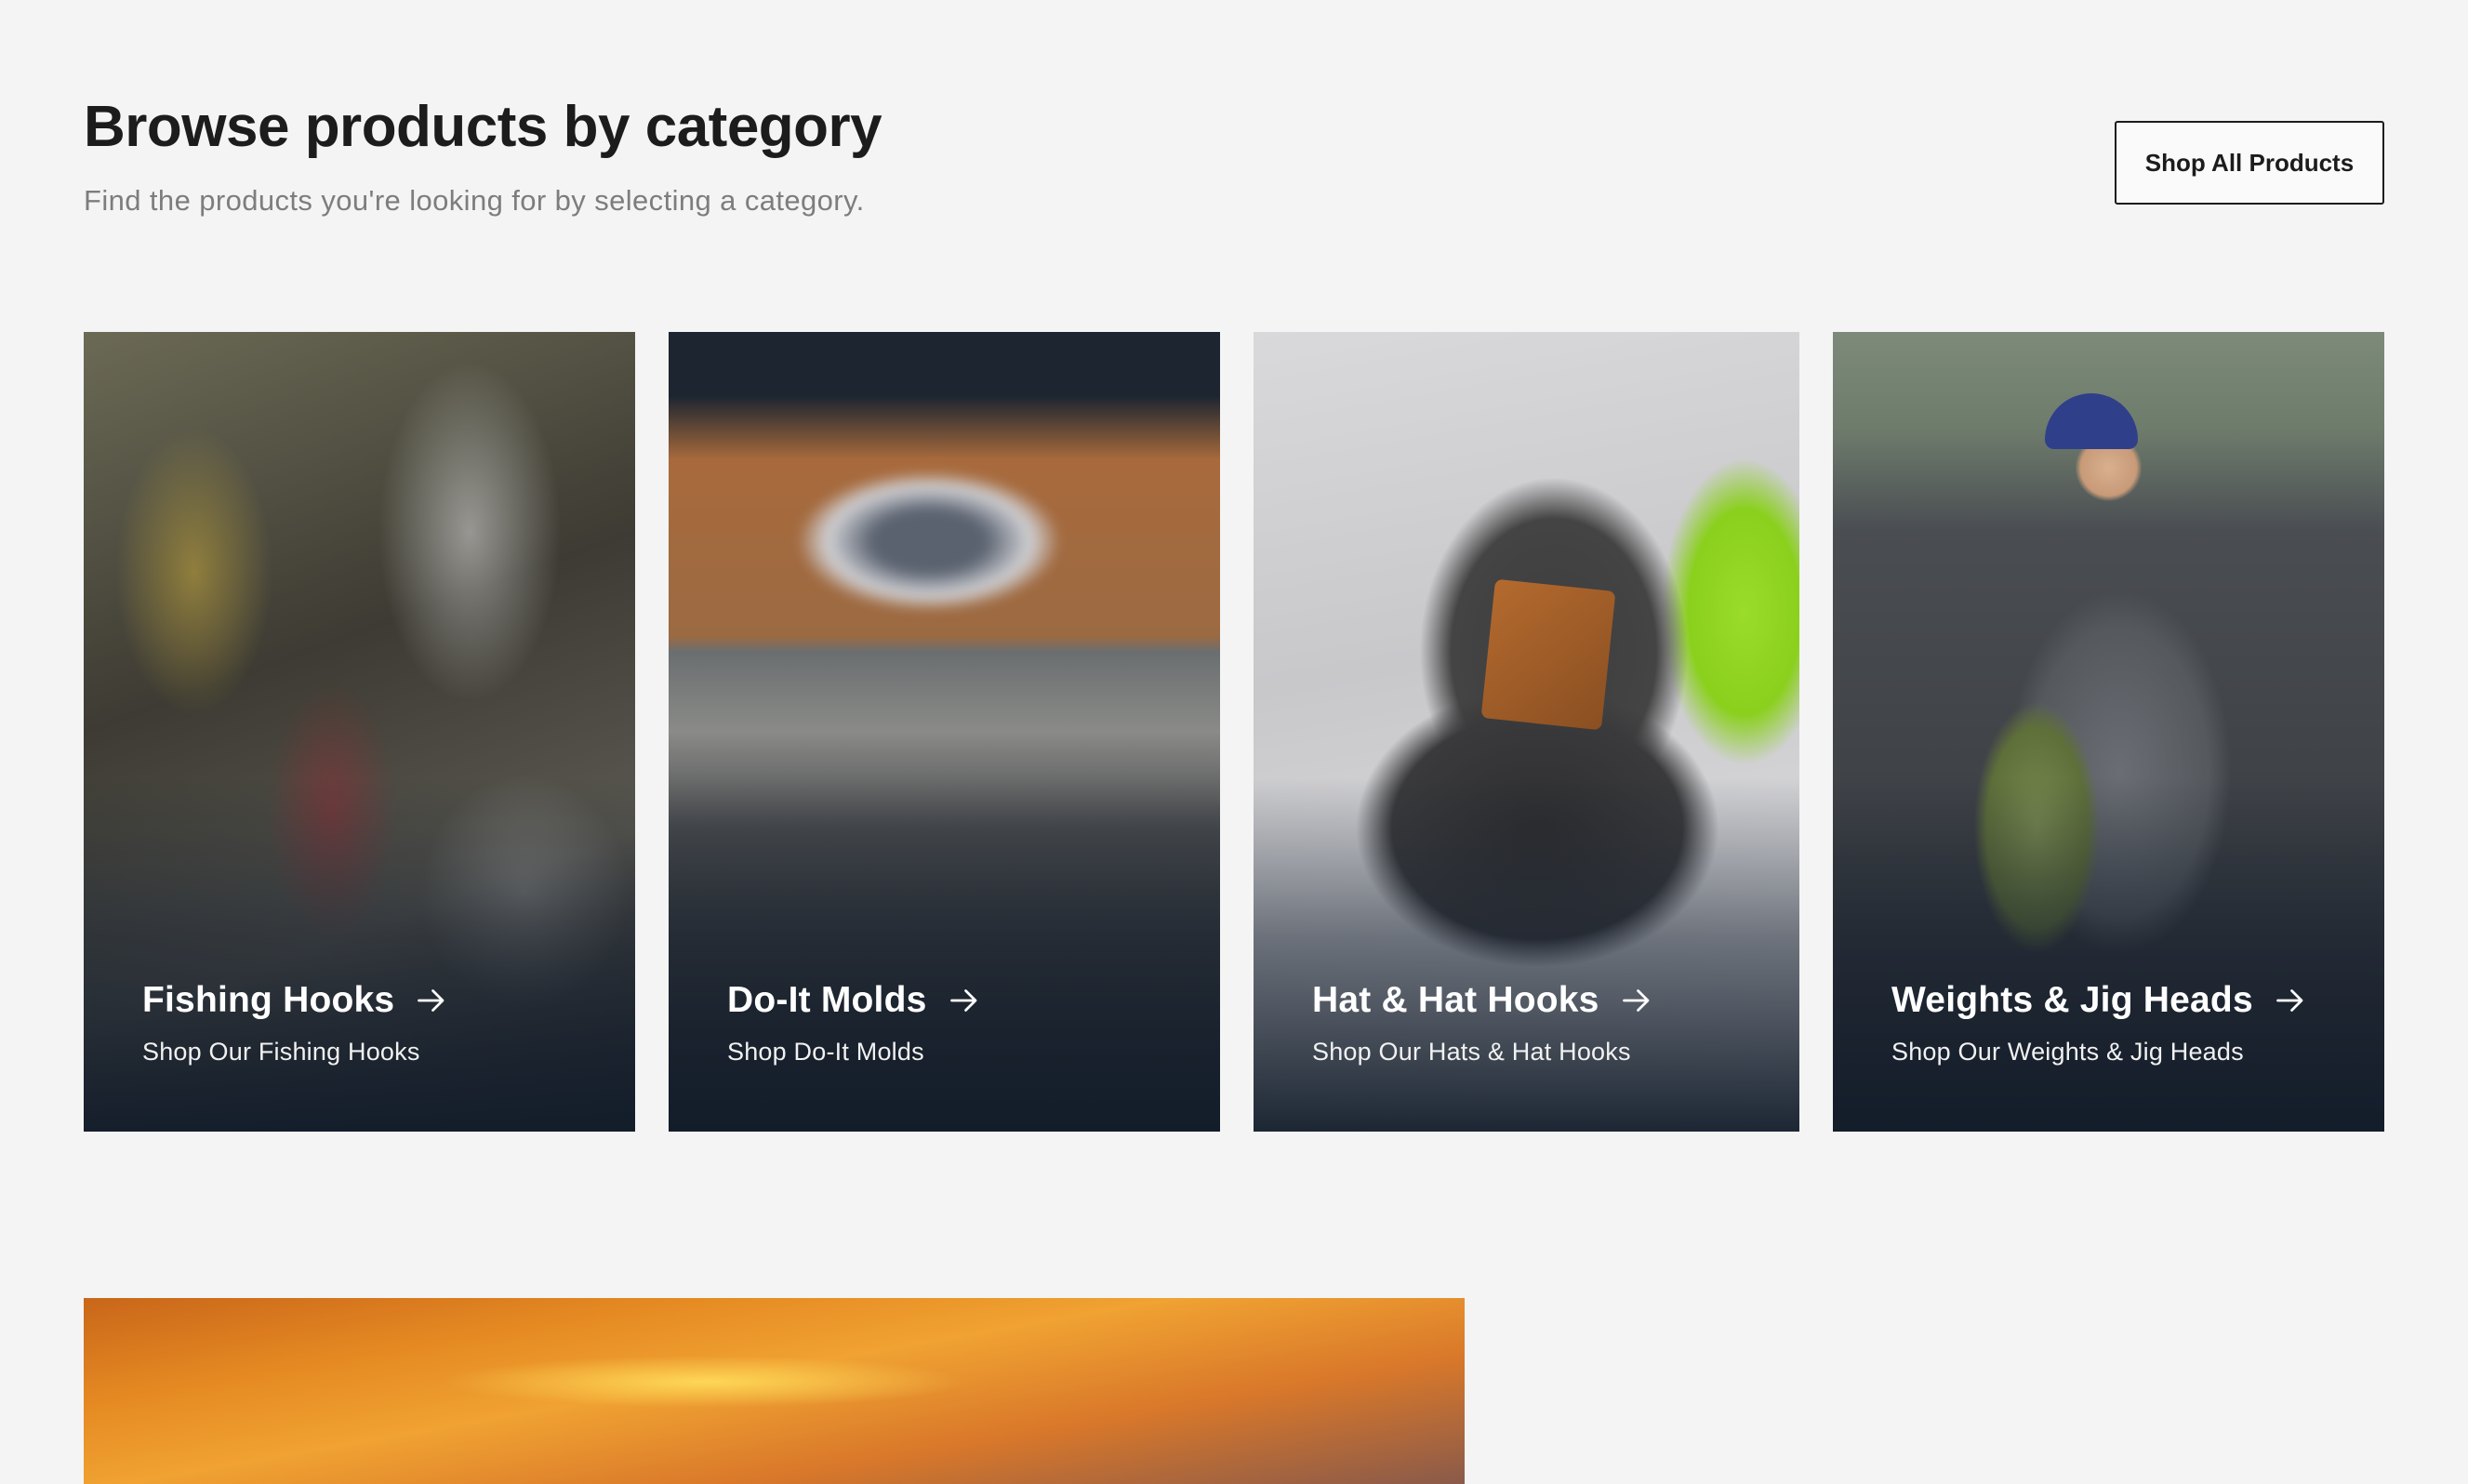  What do you see at coordinates (281, 1052) in the screenshot?
I see `category-subtitle: Shop Our Fishing Hooks` at bounding box center [281, 1052].